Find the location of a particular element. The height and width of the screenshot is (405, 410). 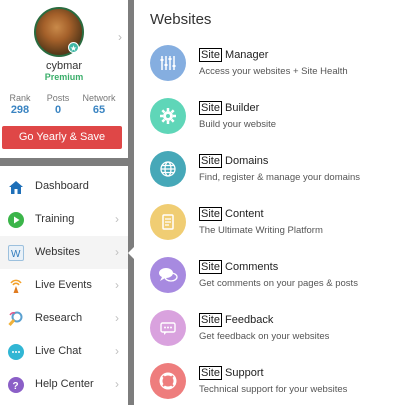

gear-icon is located at coordinates (168, 116).